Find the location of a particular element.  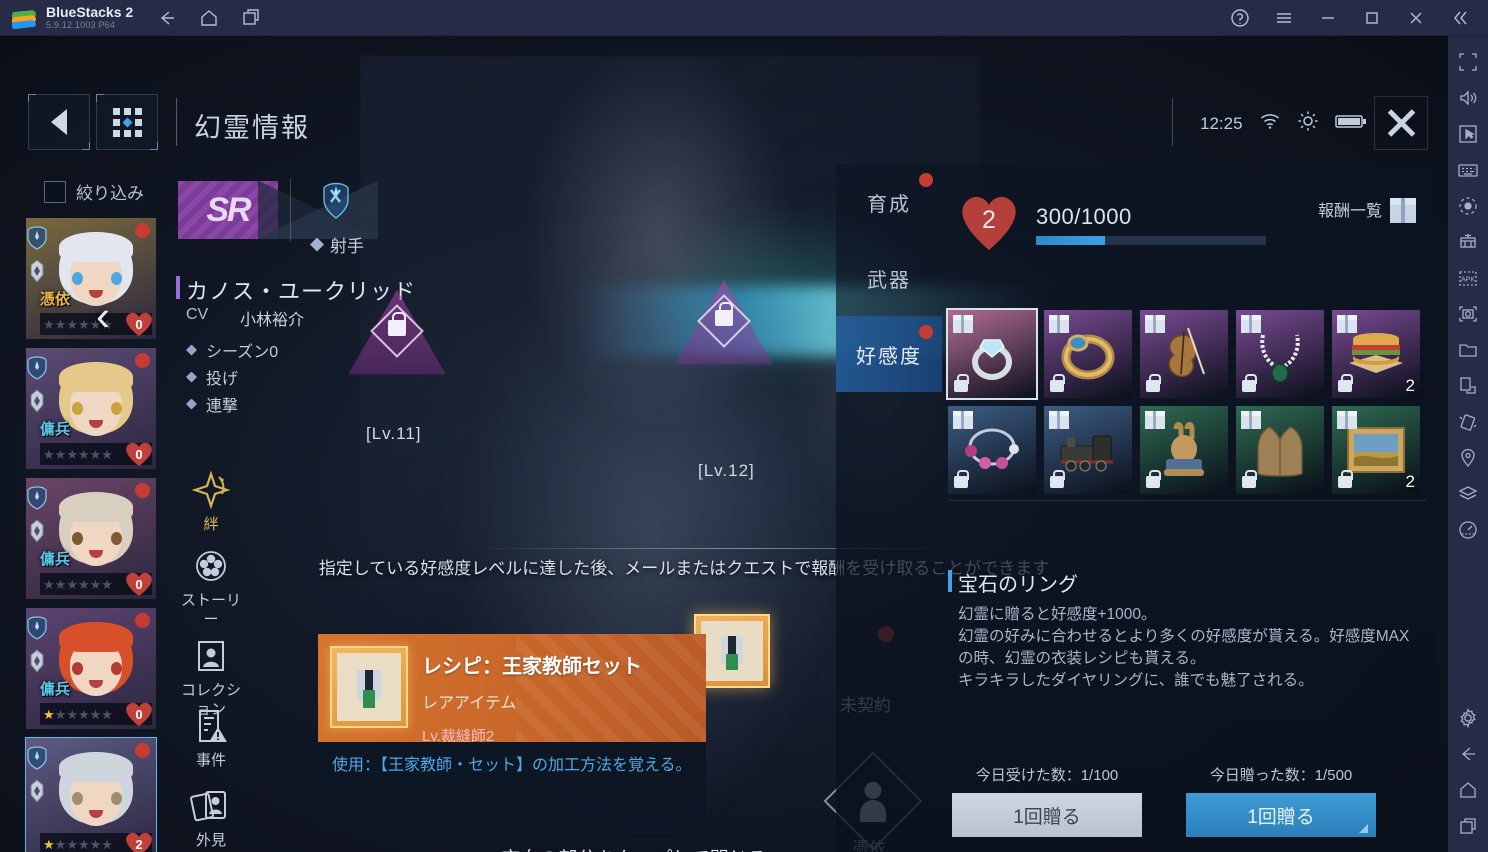

character-trait: シーズン0 is located at coordinates (232, 350).